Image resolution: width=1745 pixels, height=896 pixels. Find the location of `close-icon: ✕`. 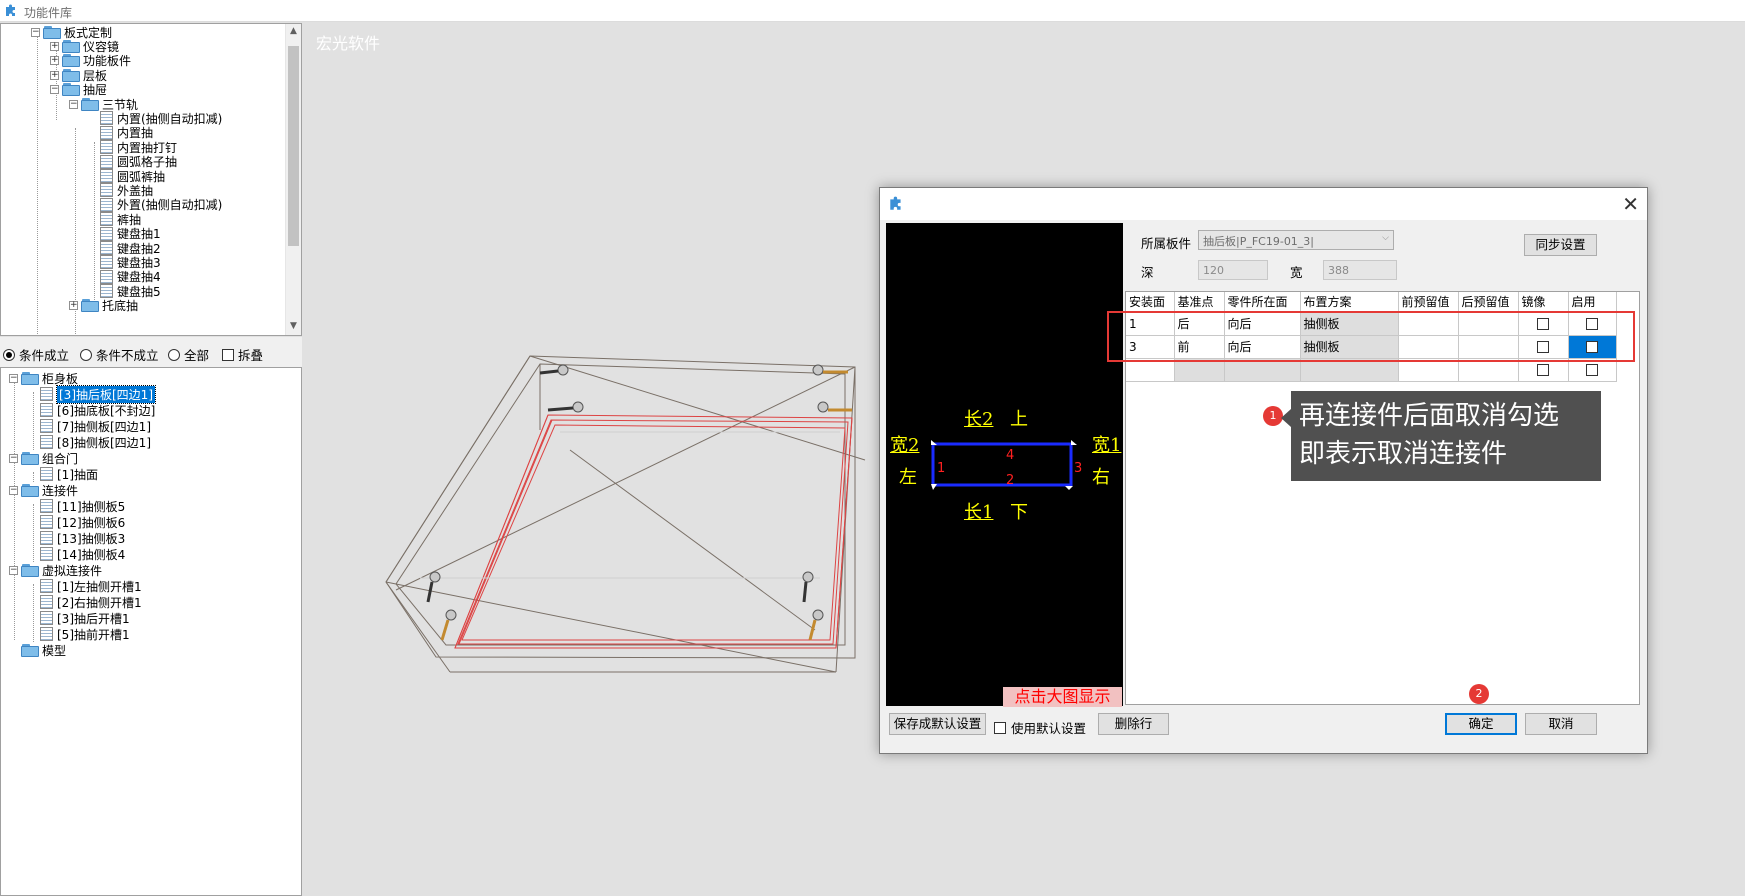

close-icon: ✕ is located at coordinates (1630, 204).